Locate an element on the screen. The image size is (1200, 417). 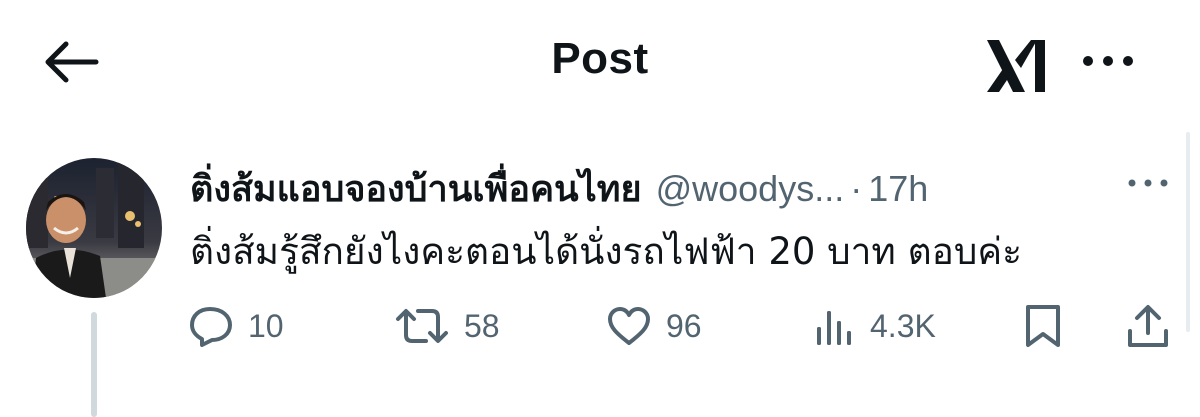
bookmark-icon is located at coordinates (1043, 326).